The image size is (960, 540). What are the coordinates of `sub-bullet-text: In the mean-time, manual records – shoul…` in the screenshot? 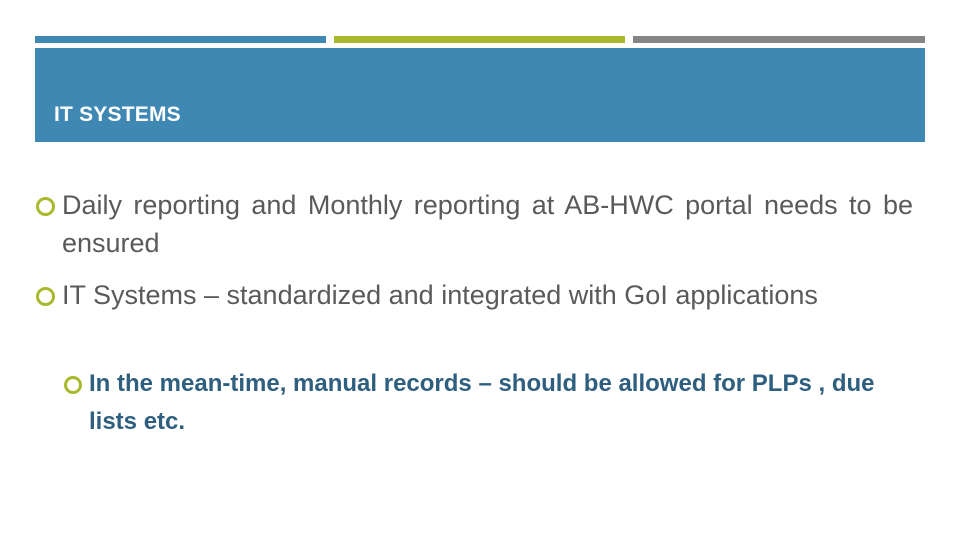 It's located at (482, 402).